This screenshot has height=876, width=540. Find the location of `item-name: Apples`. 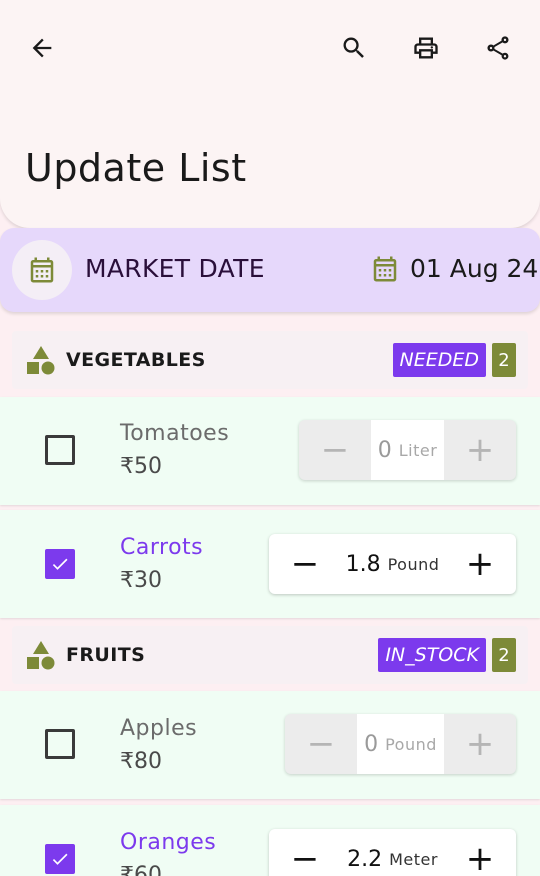

item-name: Apples is located at coordinates (159, 728).